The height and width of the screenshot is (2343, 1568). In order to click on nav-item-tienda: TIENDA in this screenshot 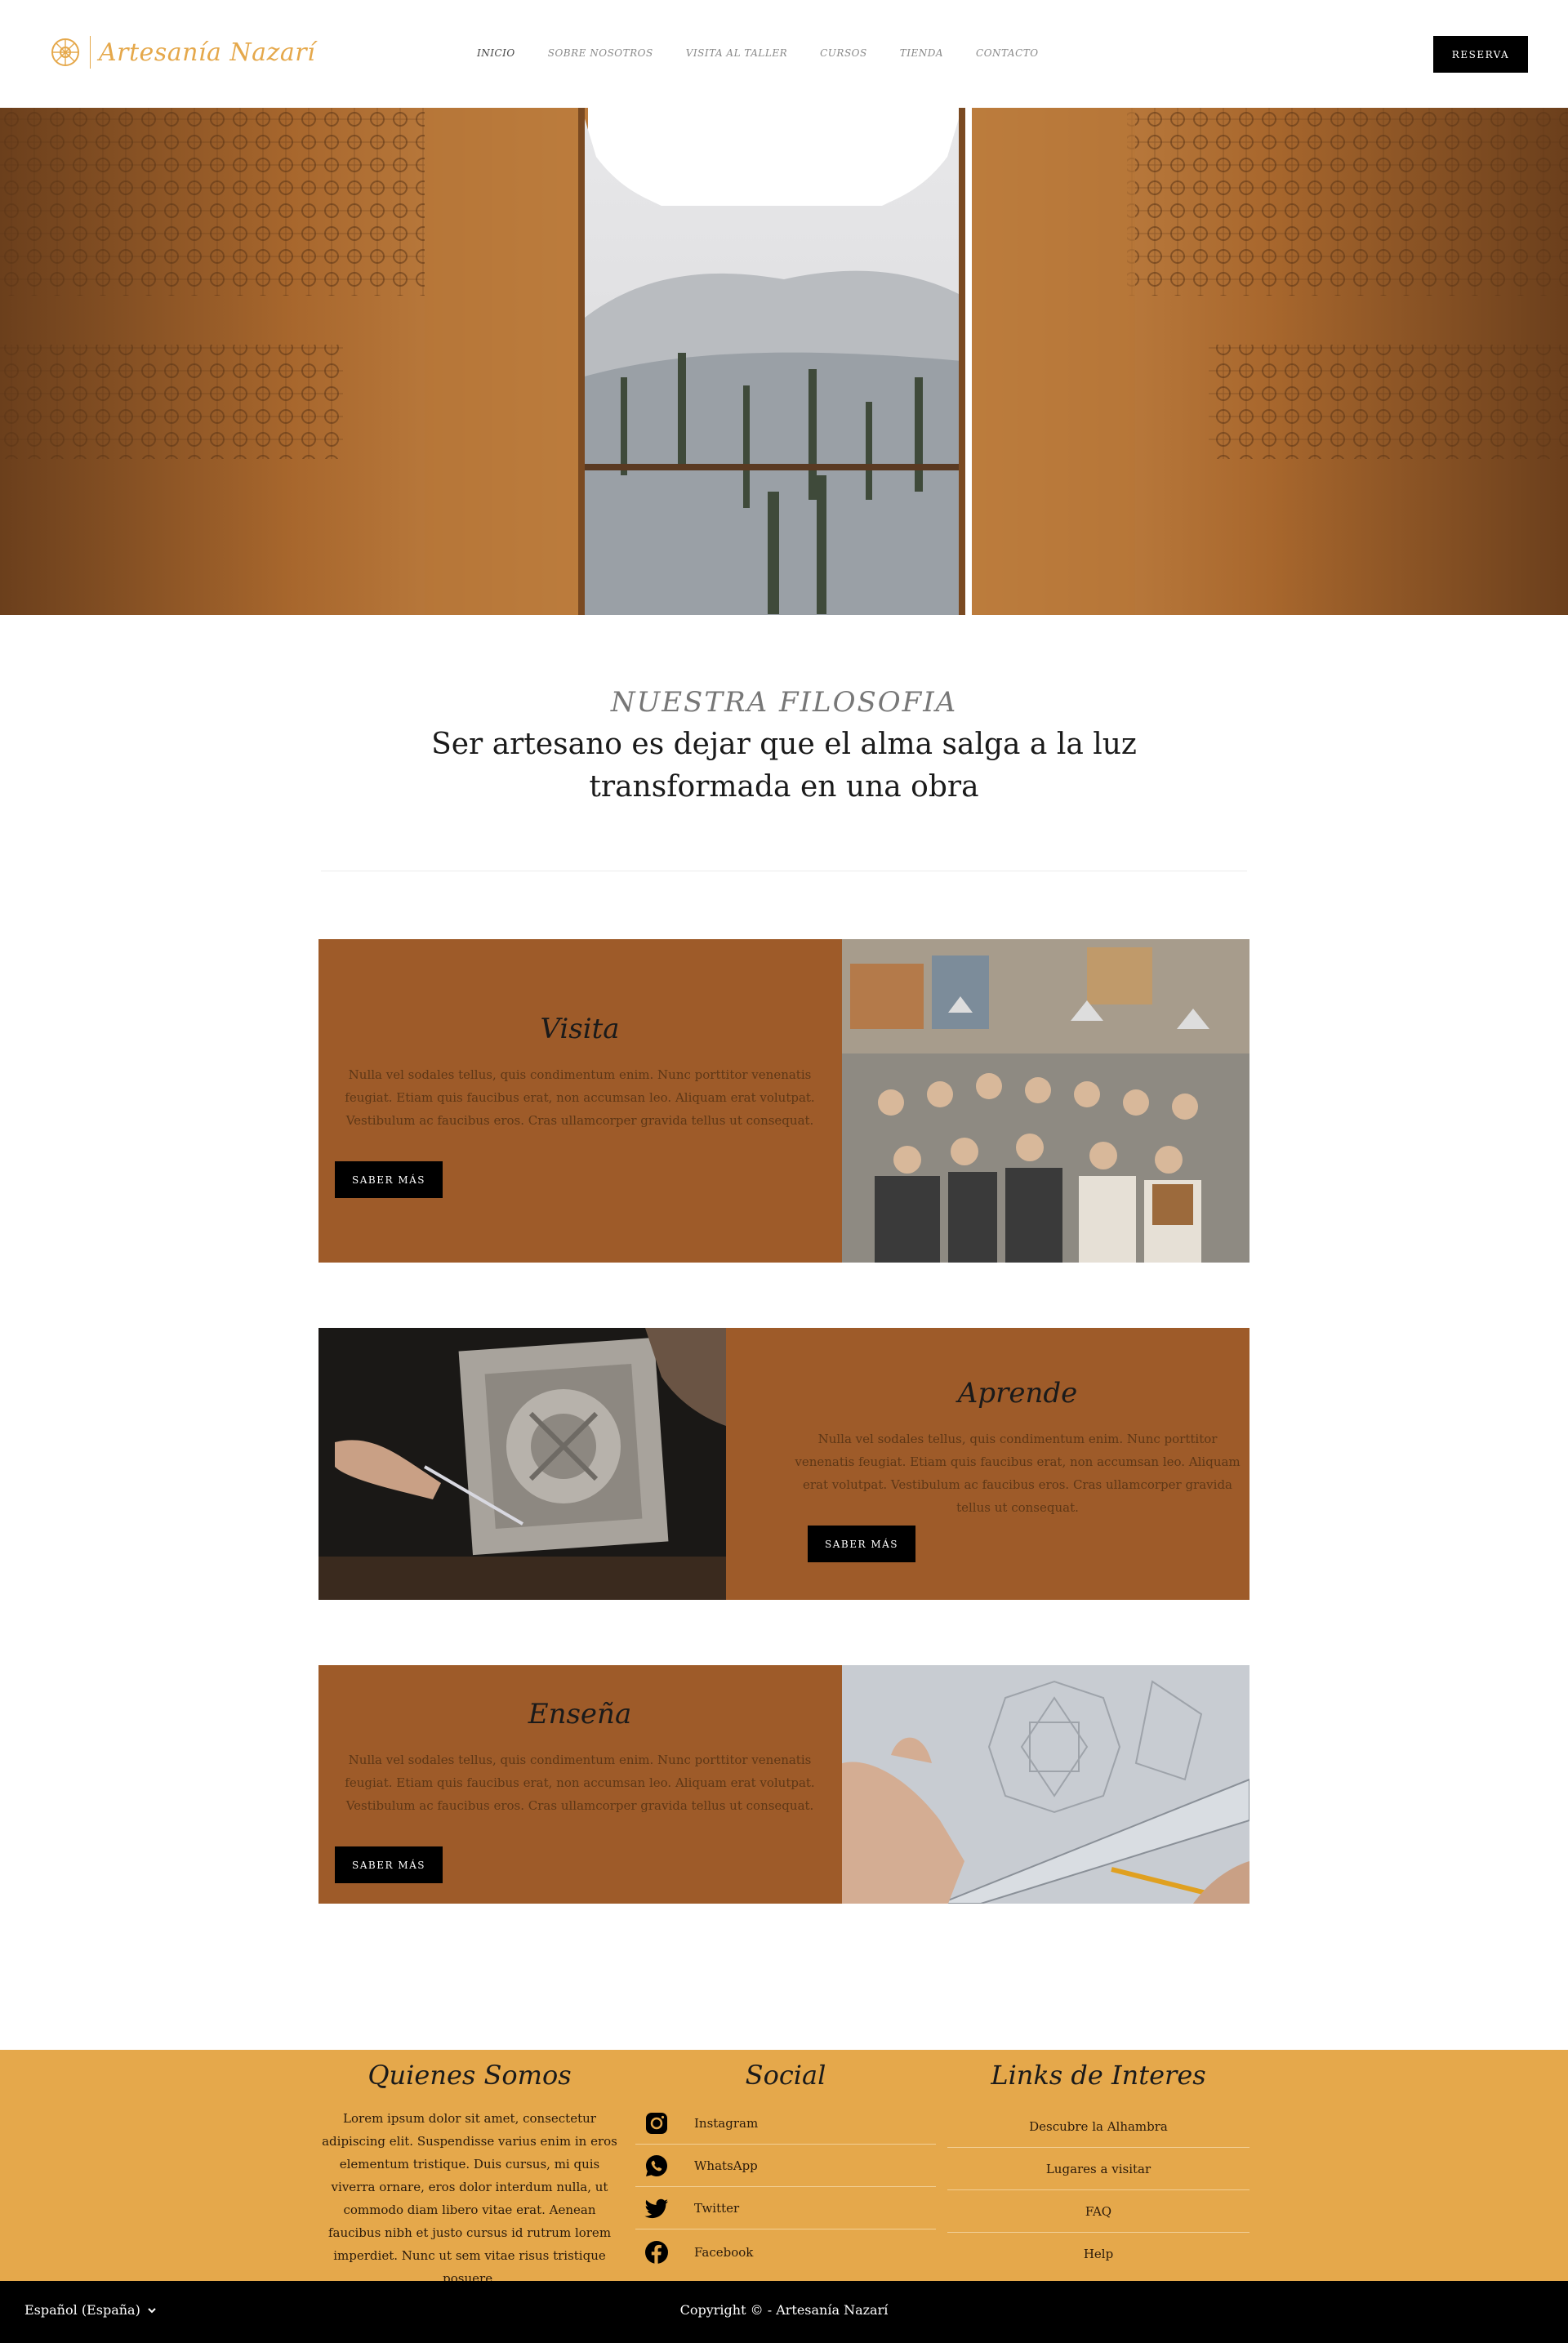, I will do `click(921, 53)`.